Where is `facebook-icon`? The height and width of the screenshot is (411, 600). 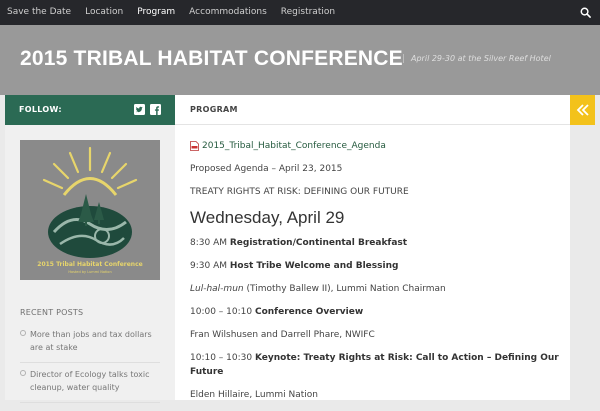 facebook-icon is located at coordinates (155, 109).